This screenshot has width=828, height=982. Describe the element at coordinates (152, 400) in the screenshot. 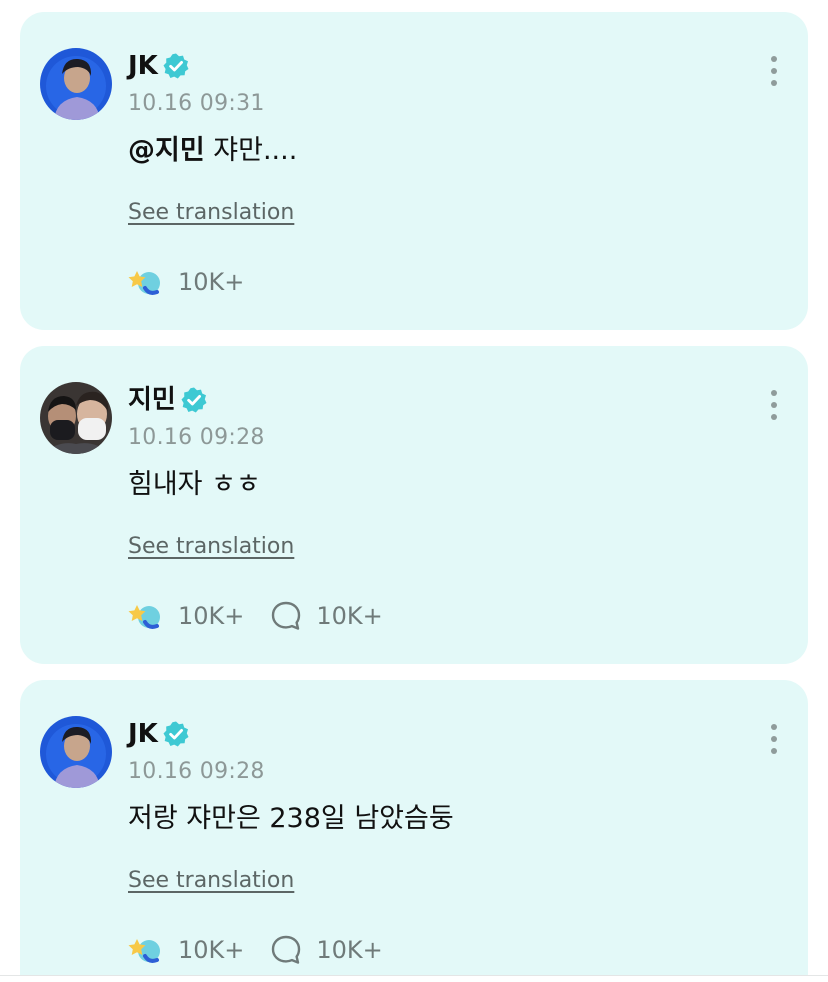

I see `author-name: 지민` at that location.